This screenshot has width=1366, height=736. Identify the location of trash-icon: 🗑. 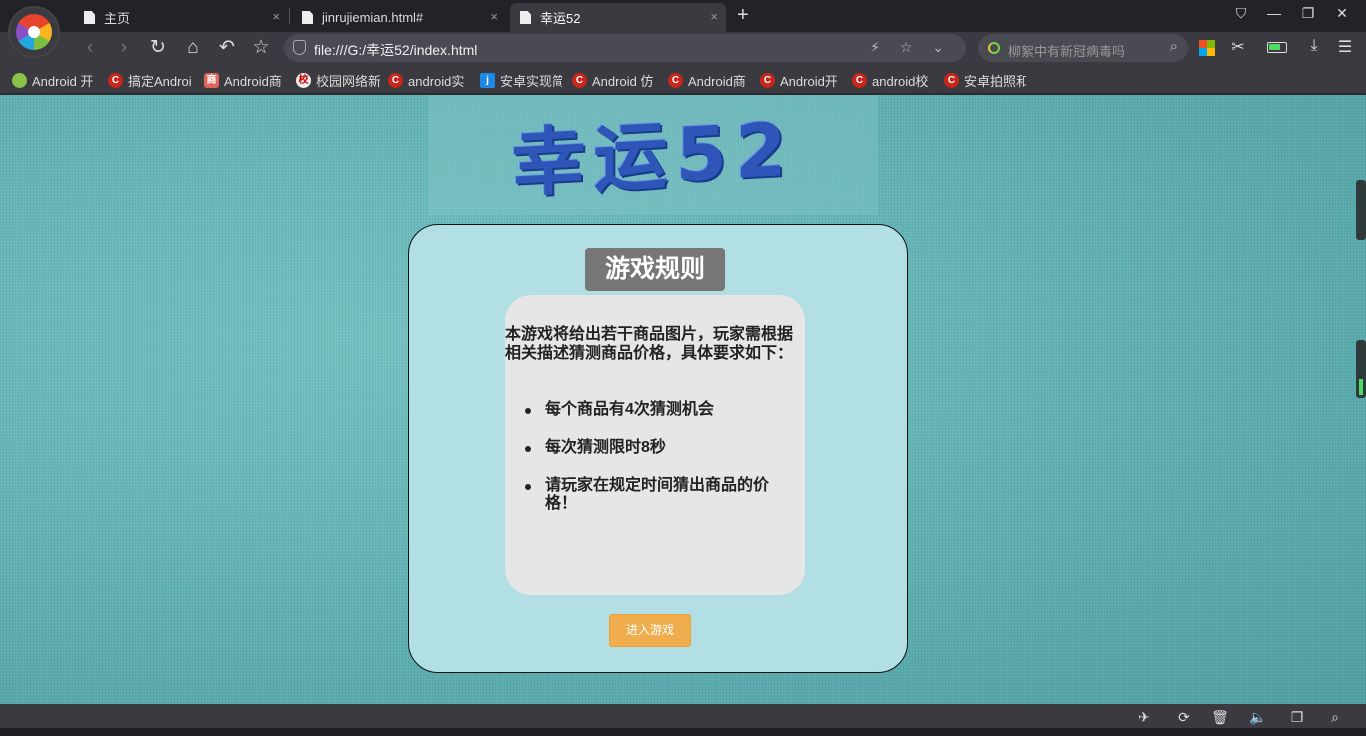
(1220, 717).